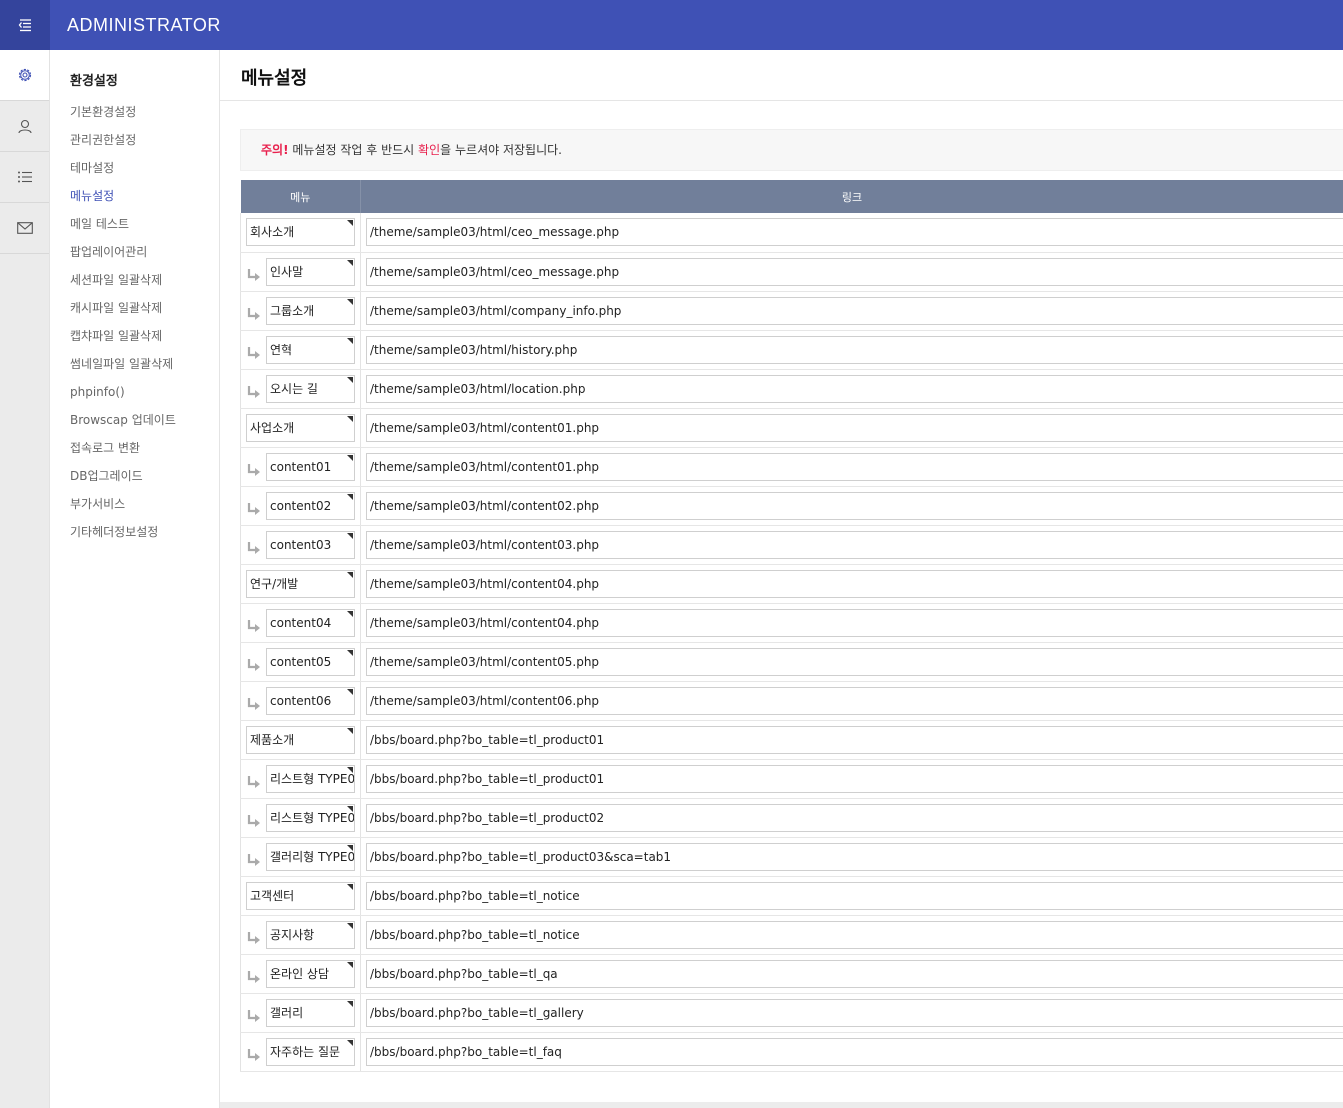 Image resolution: width=1343 pixels, height=1108 pixels. What do you see at coordinates (310, 271) in the screenshot?
I see `menu-name-select: 인사말` at bounding box center [310, 271].